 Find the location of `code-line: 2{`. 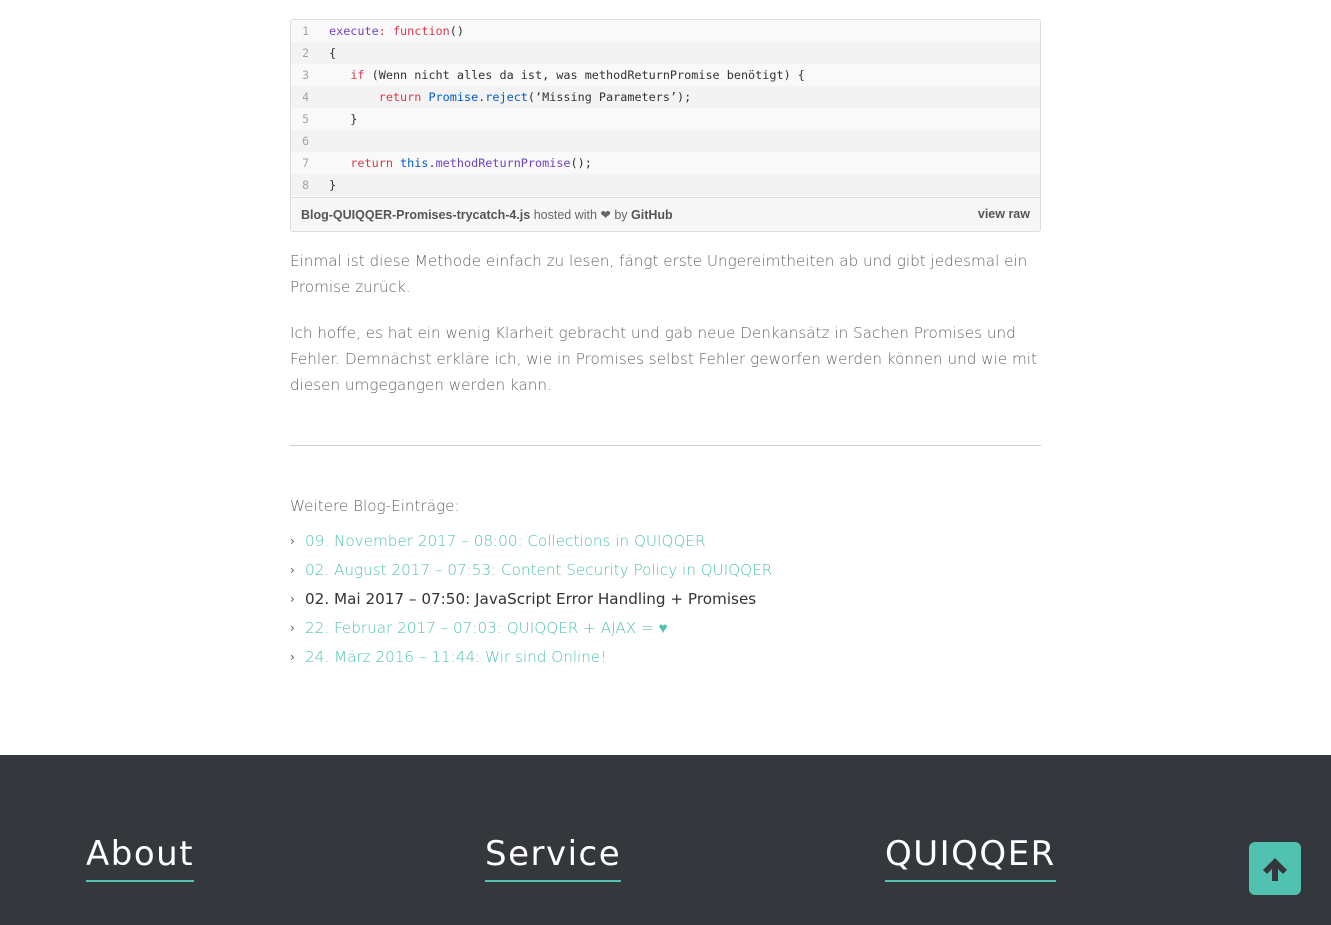

code-line: 2{ is located at coordinates (665, 53).